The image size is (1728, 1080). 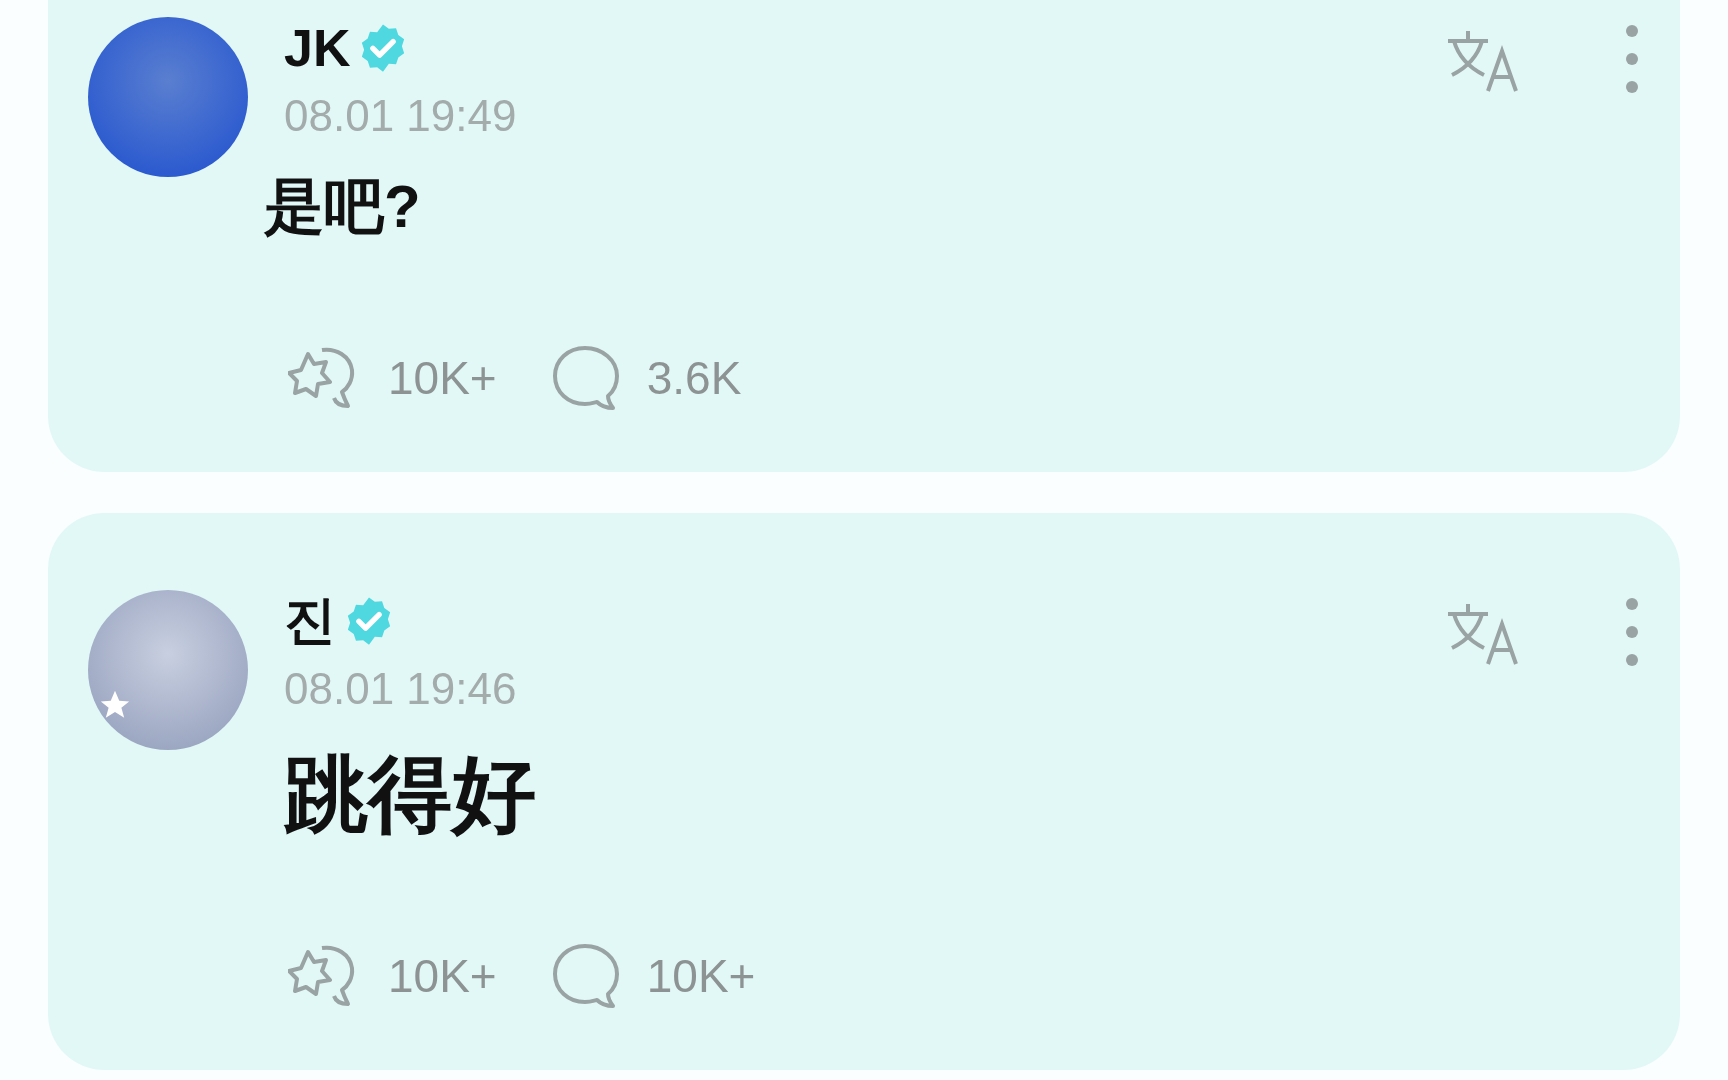 I want to click on post-message: 跳得好, so click(x=410, y=794).